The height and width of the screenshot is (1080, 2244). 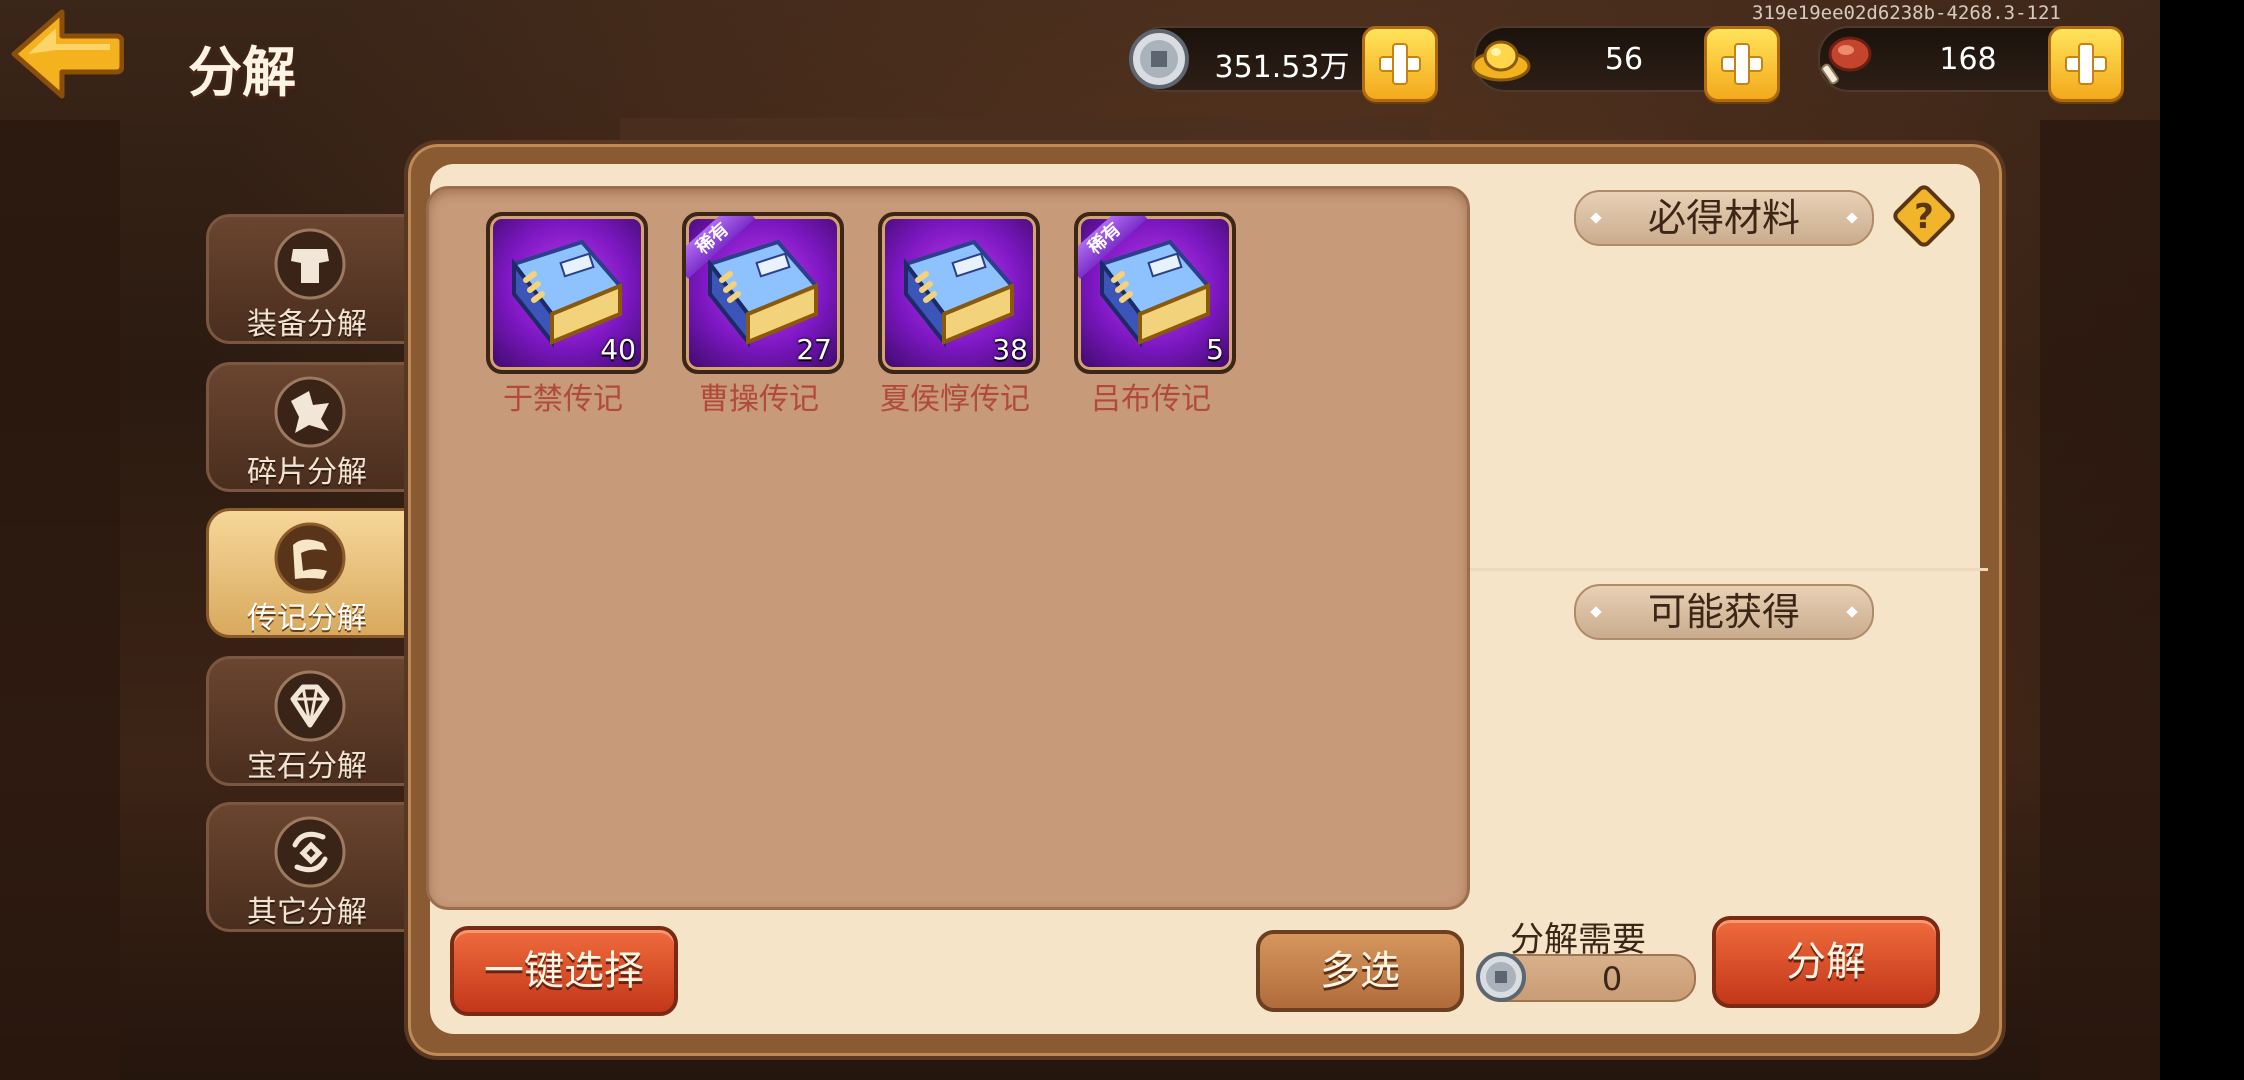 What do you see at coordinates (1400, 64) in the screenshot?
I see `add-silver-button` at bounding box center [1400, 64].